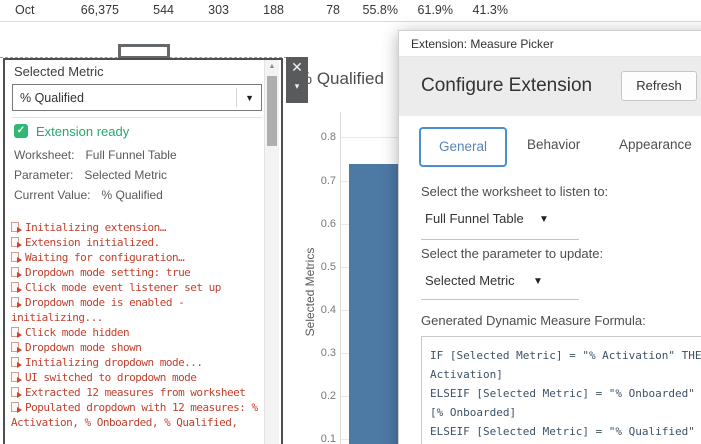 This screenshot has width=701, height=444. Describe the element at coordinates (126, 175) in the screenshot. I see `info-value: Selected Metric` at that location.